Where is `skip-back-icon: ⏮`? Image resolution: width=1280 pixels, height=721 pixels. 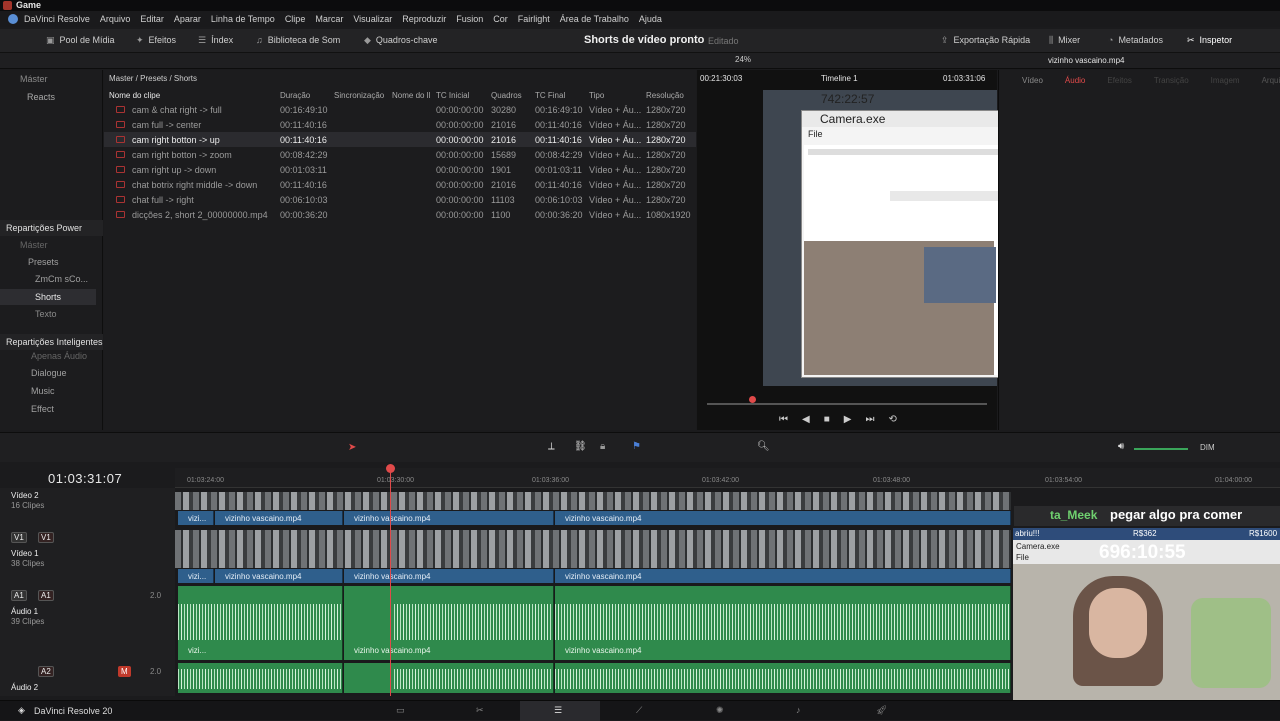 skip-back-icon: ⏮ is located at coordinates (783, 421).